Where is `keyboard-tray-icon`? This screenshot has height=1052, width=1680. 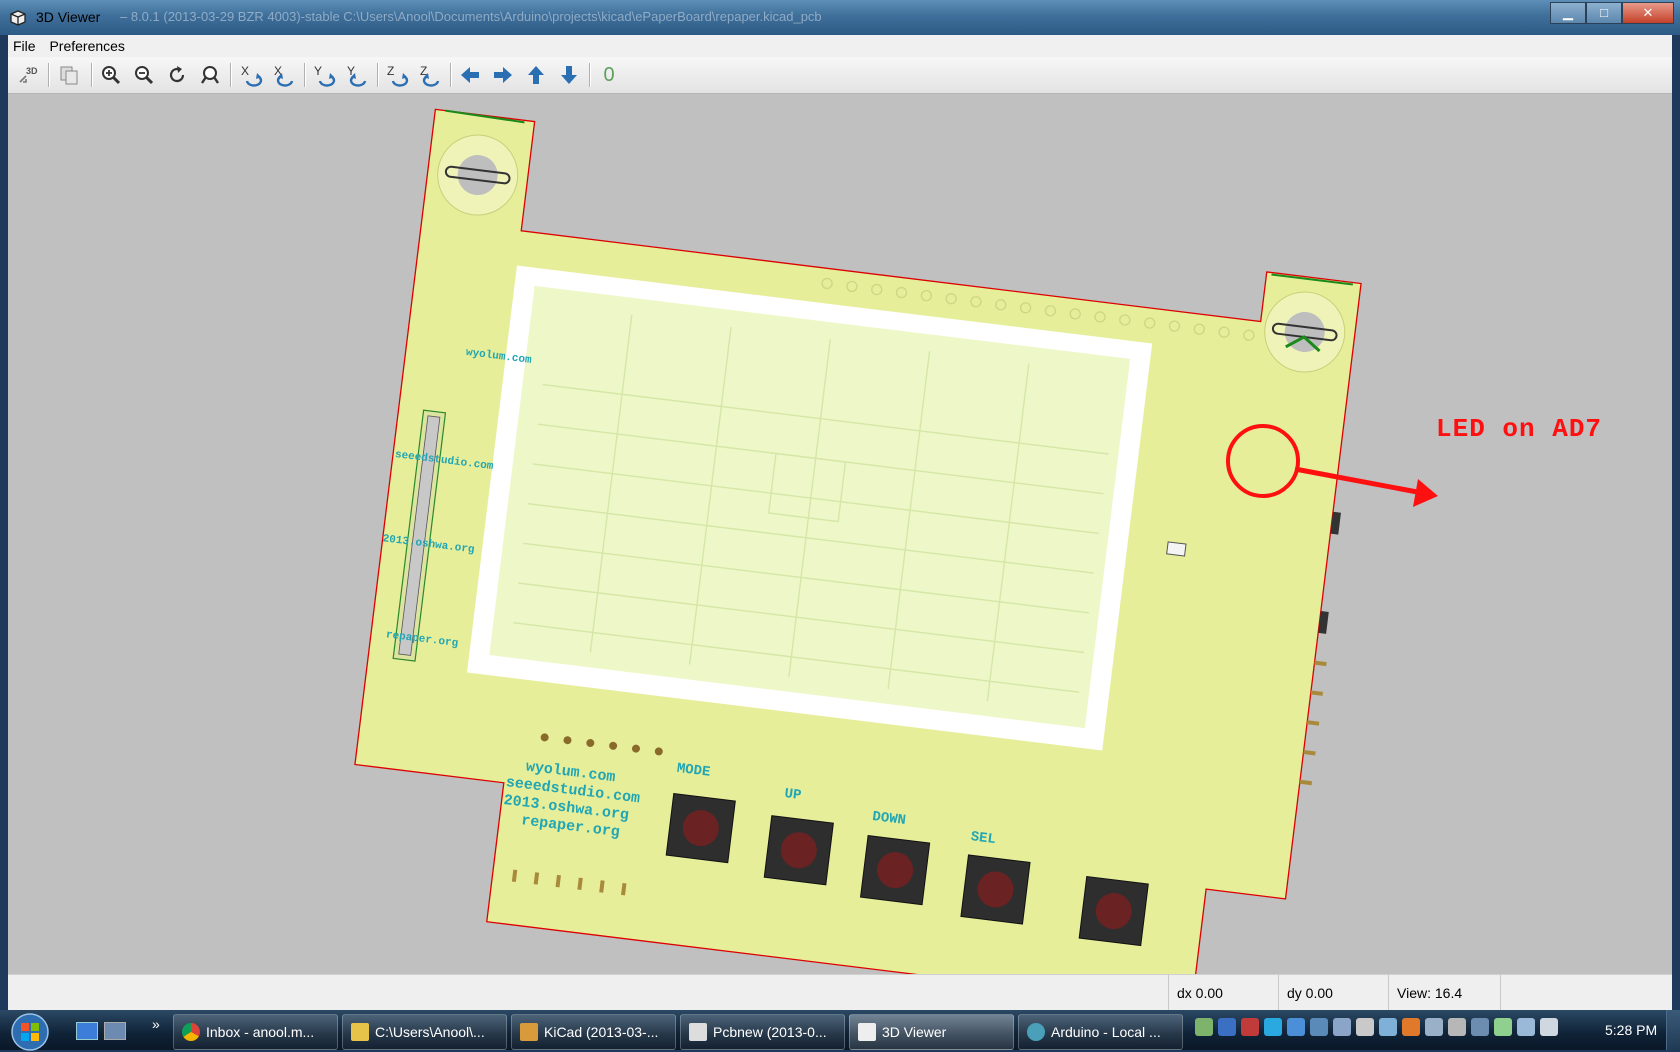
keyboard-tray-icon is located at coordinates (1457, 1027).